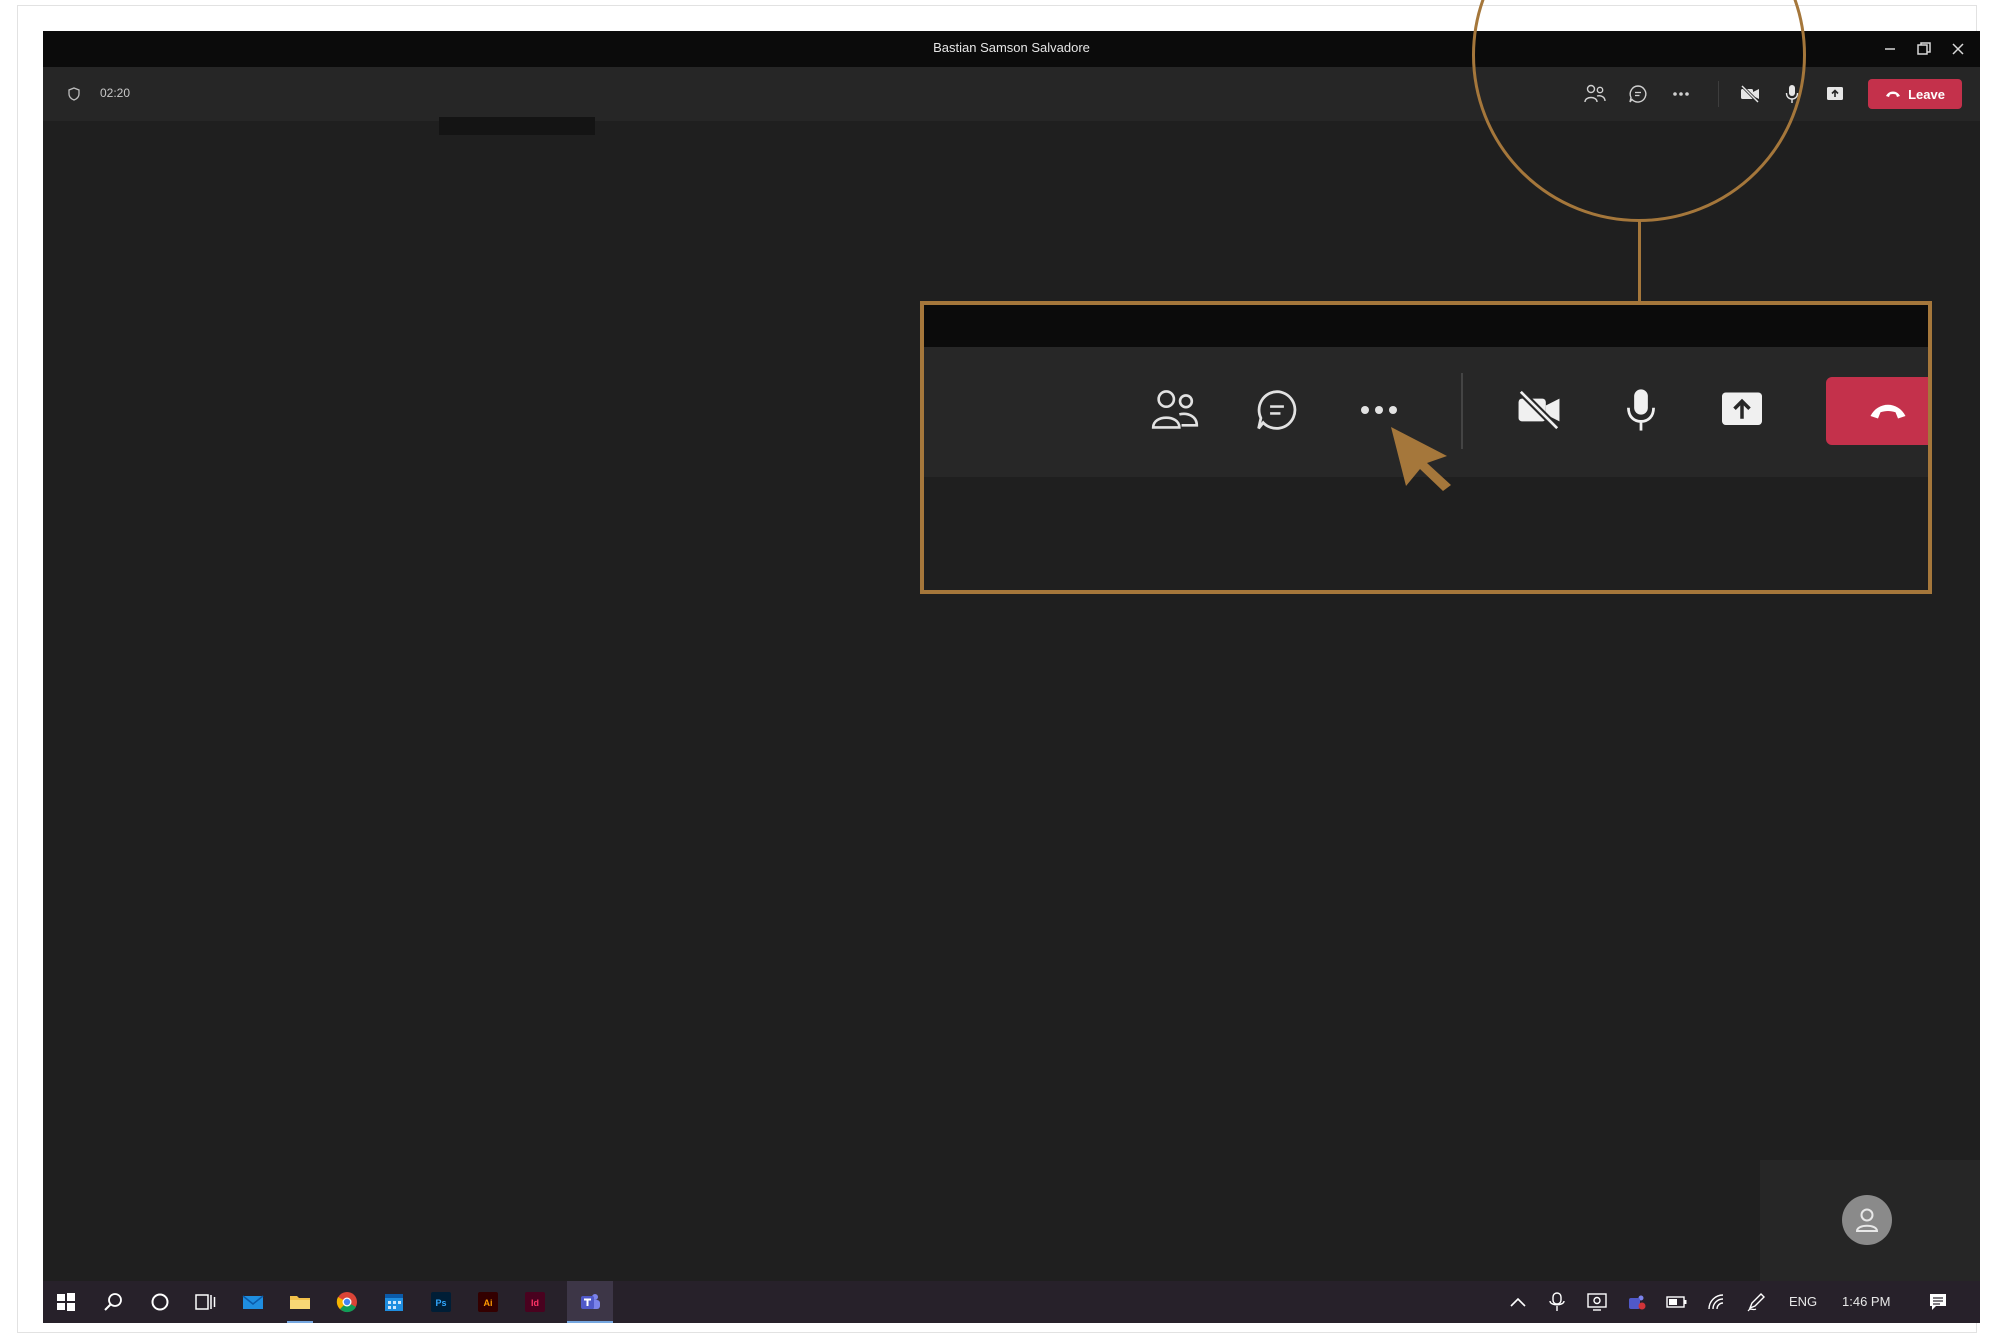 The width and height of the screenshot is (1998, 1341). I want to click on minimize-icon, so click(1890, 49).